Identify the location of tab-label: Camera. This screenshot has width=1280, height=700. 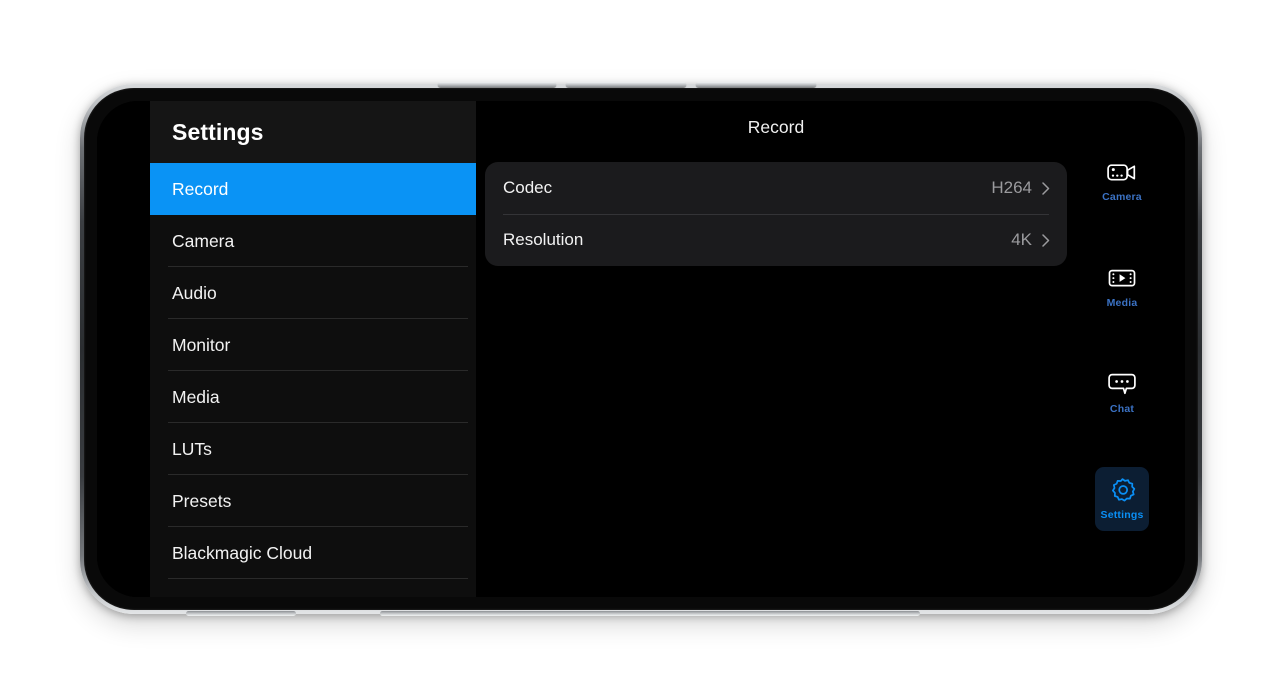
(1122, 197).